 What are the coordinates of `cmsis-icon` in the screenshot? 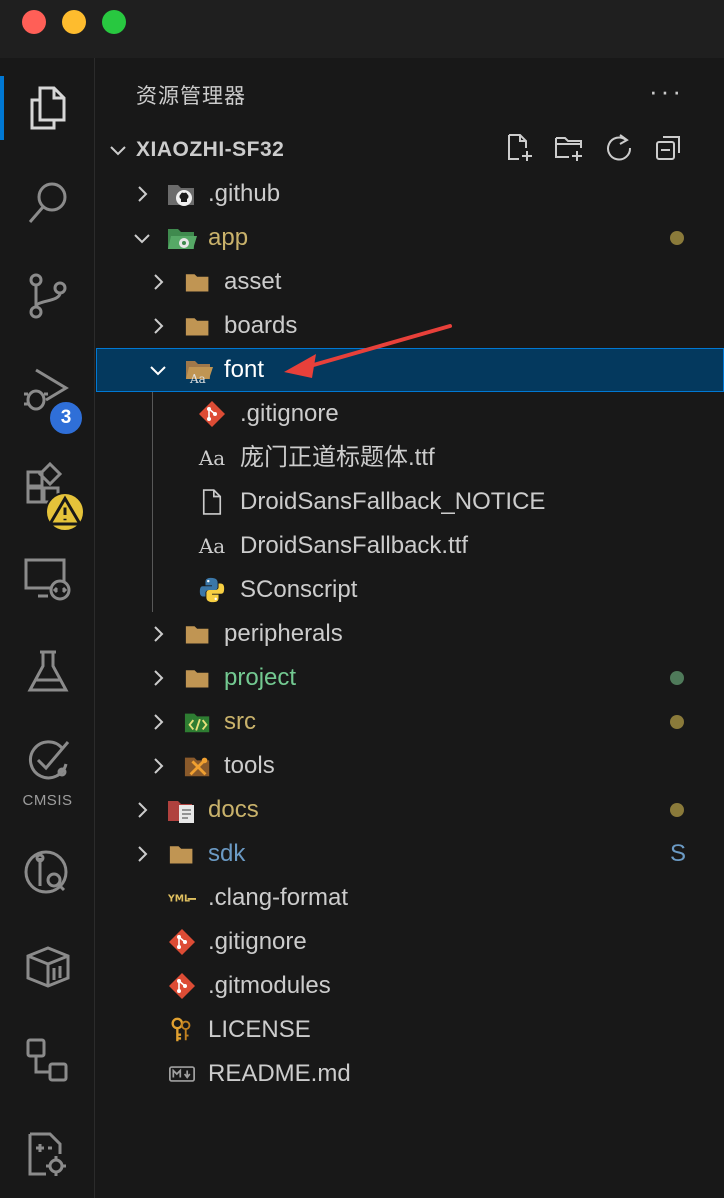 It's located at (48, 760).